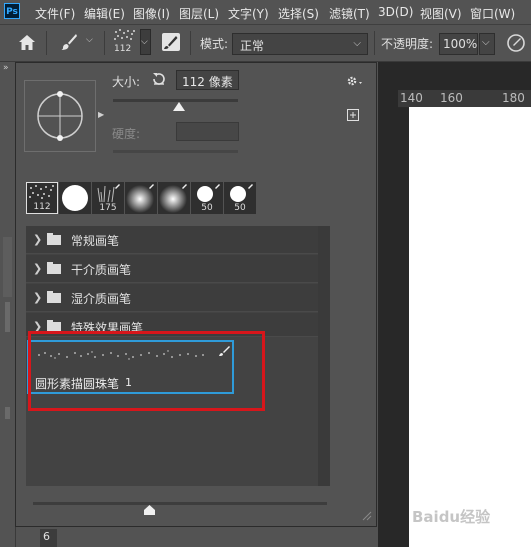 The height and width of the screenshot is (547, 531). What do you see at coordinates (42, 198) in the screenshot?
I see `recent-brush-tile: 112` at bounding box center [42, 198].